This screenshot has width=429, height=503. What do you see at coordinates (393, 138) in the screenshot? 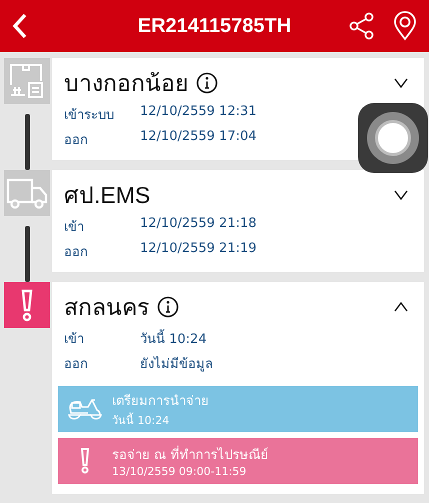
I see `assistive-touch-overlay` at bounding box center [393, 138].